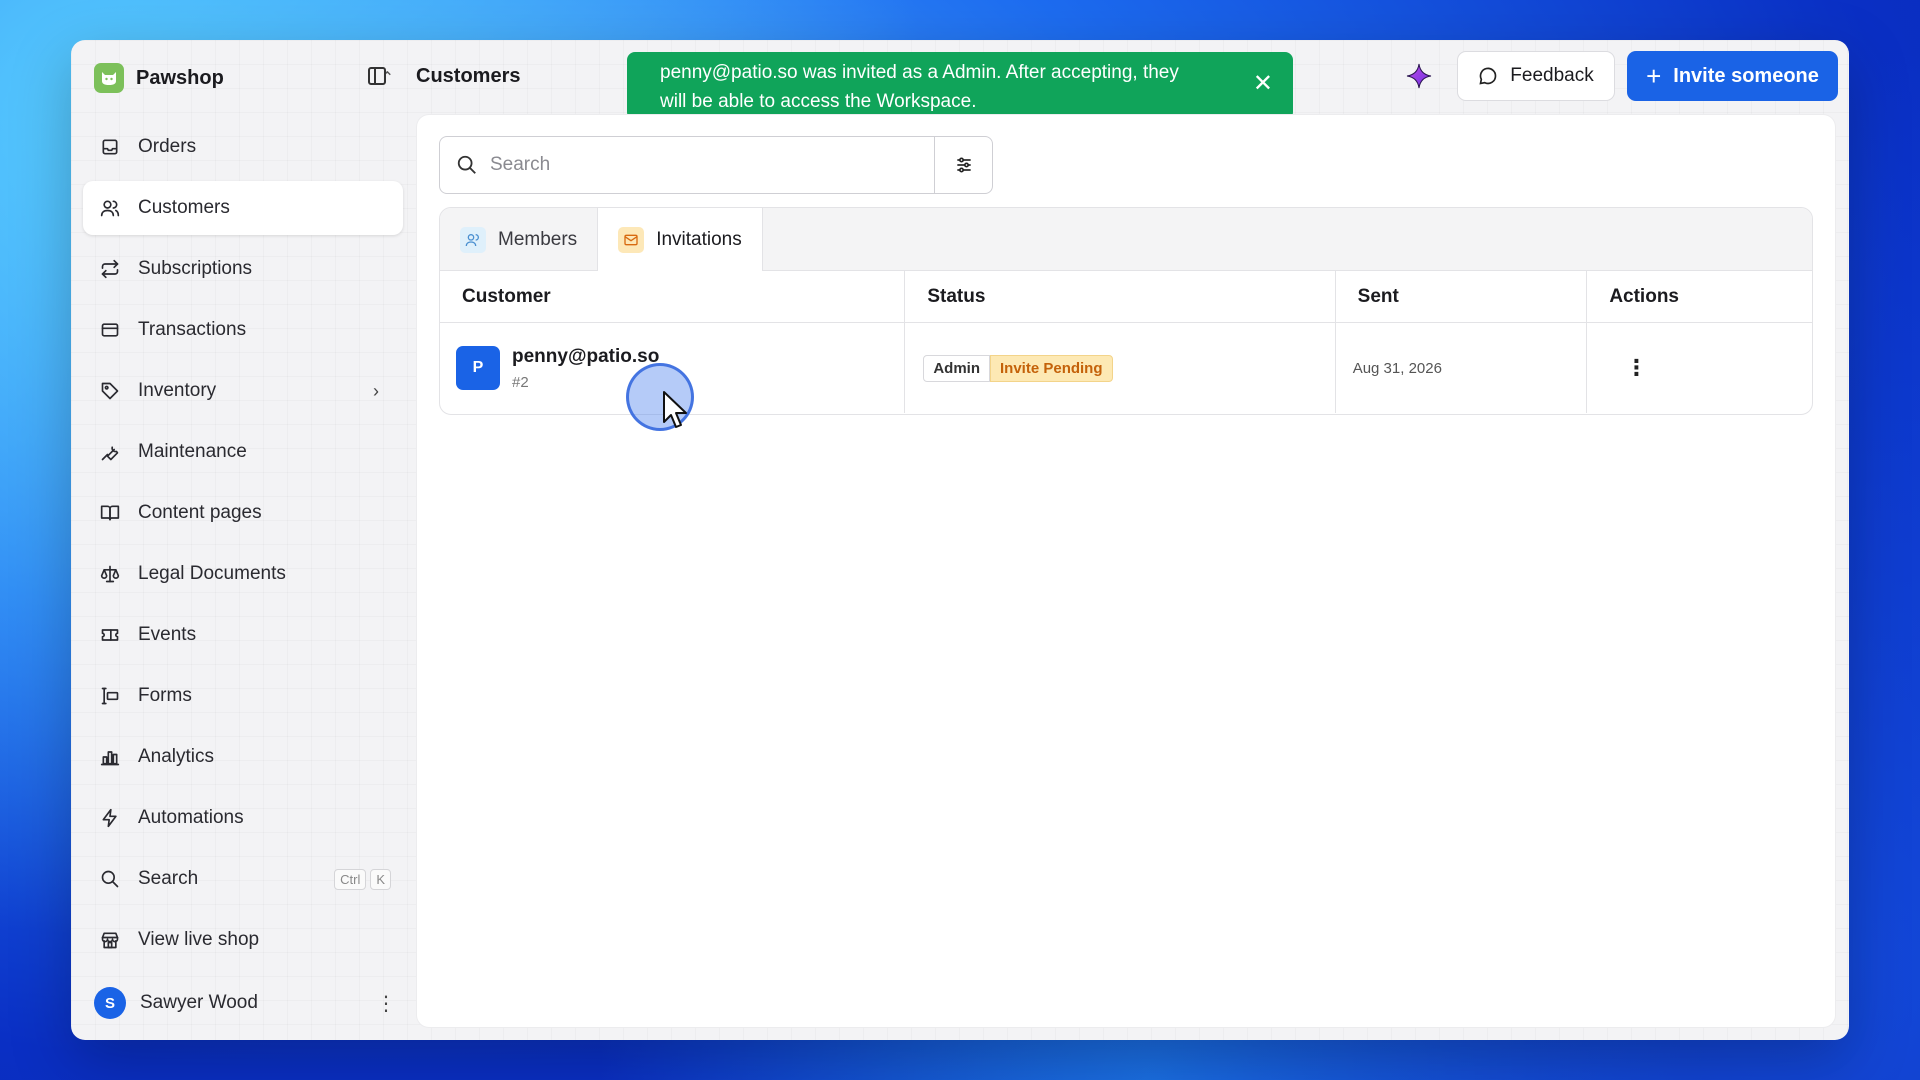 The image size is (1920, 1080). What do you see at coordinates (1462, 368) in the screenshot?
I see `sent-cell: Aug 31, 2026` at bounding box center [1462, 368].